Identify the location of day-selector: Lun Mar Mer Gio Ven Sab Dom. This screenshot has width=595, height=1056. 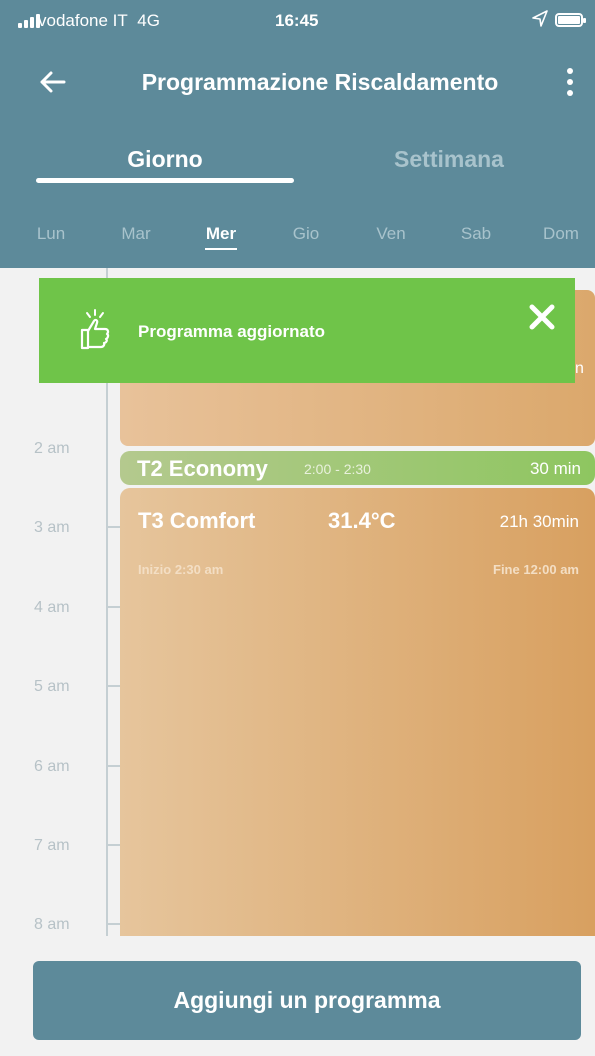
(297, 238).